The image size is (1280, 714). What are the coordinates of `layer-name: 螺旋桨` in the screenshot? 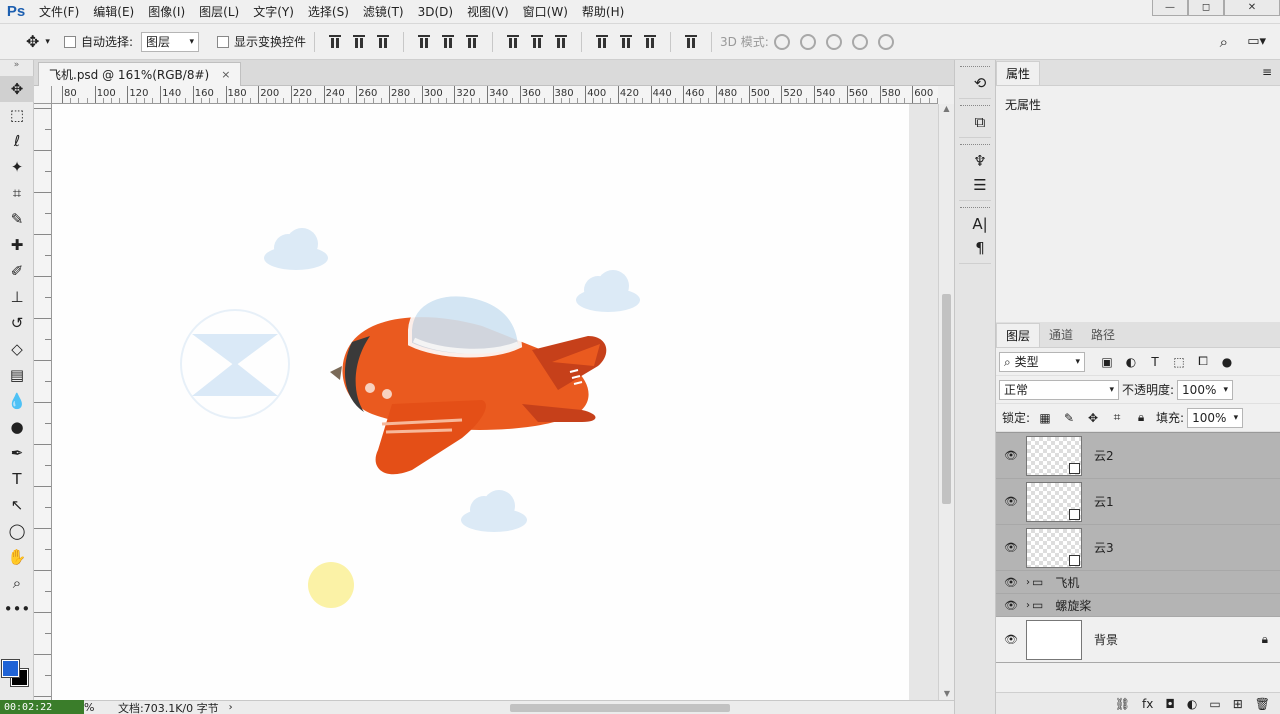 It's located at (1167, 605).